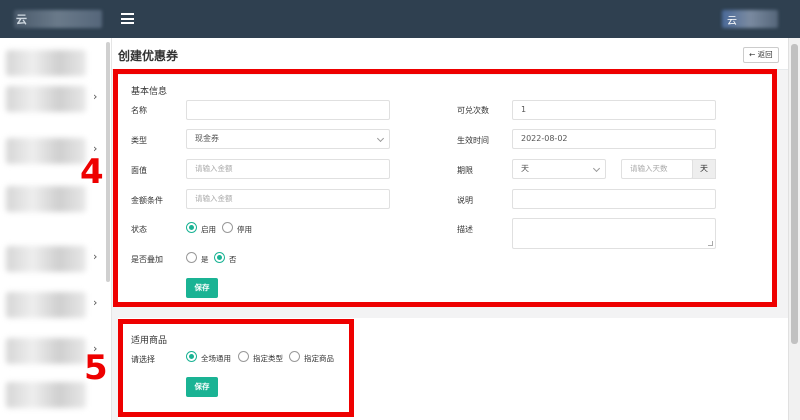  I want to click on page-title: 创建优惠券, so click(148, 56).